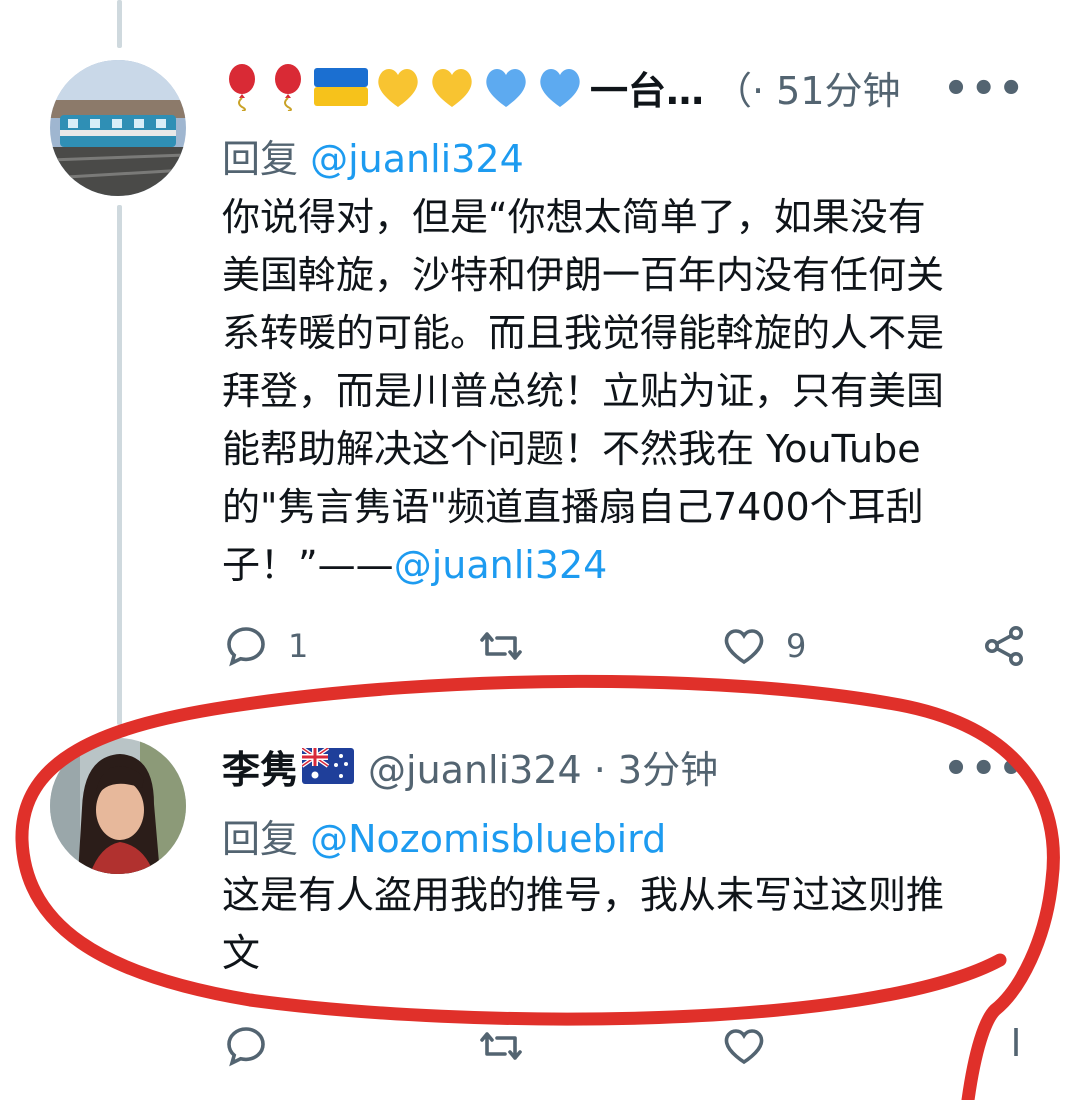  I want to click on tweet2-more-icon: •••, so click(984, 769).